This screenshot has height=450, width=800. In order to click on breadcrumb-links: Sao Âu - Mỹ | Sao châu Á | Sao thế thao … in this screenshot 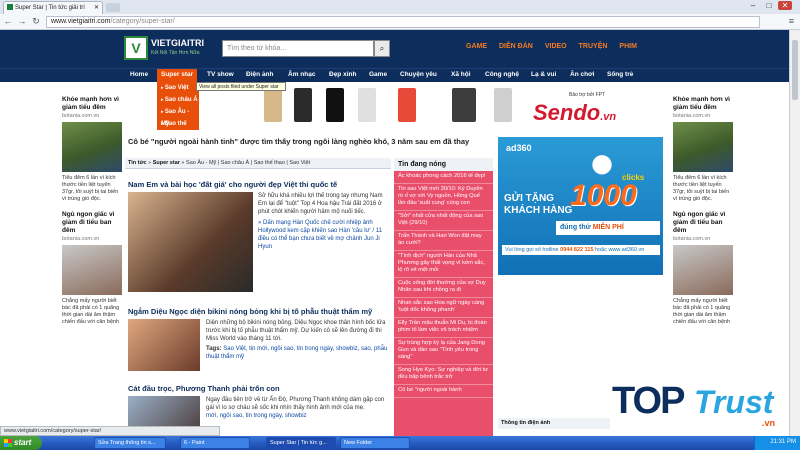, I will do `click(248, 163)`.